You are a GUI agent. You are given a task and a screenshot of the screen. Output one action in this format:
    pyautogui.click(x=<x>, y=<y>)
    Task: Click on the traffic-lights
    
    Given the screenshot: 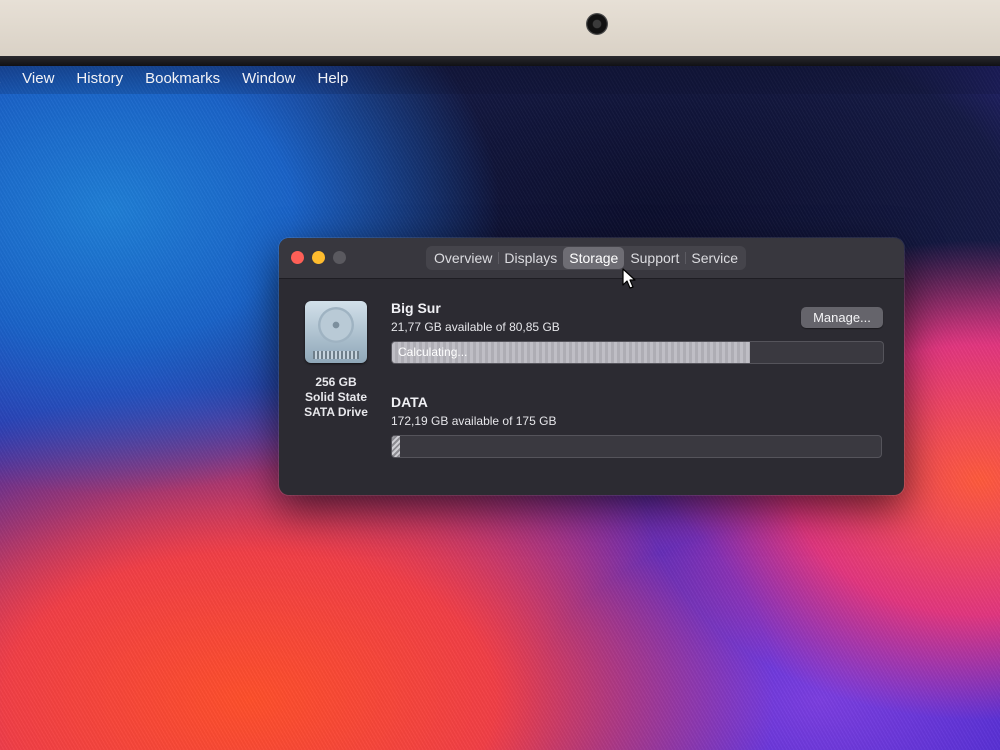 What is the action you would take?
    pyautogui.click(x=318, y=257)
    